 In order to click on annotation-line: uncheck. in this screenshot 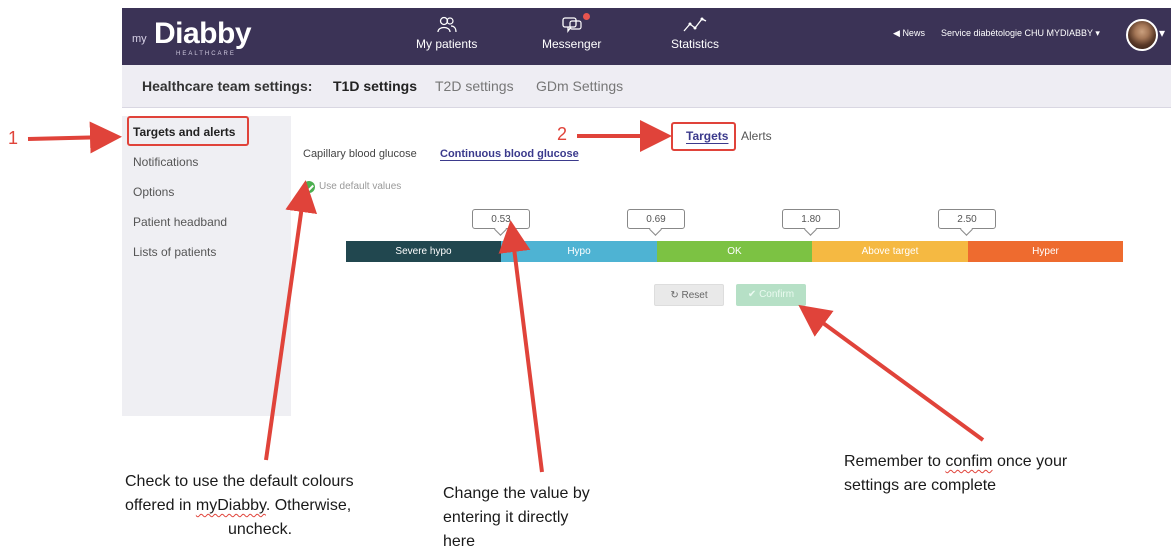, I will do `click(260, 529)`.